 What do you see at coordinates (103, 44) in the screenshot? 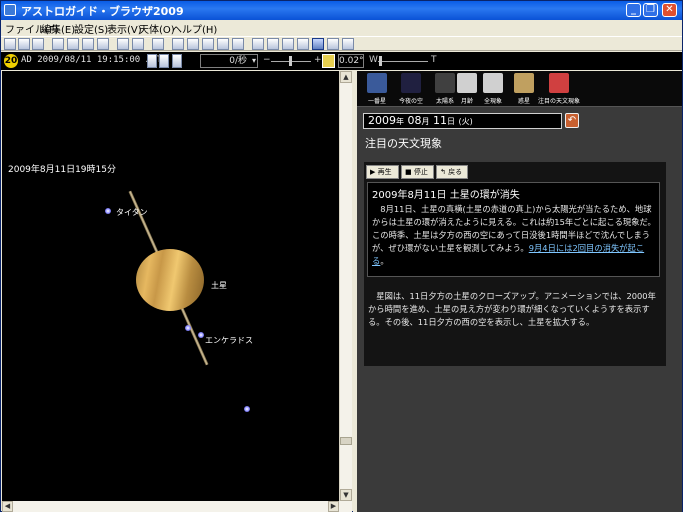
I see `telescope-view-icon` at bounding box center [103, 44].